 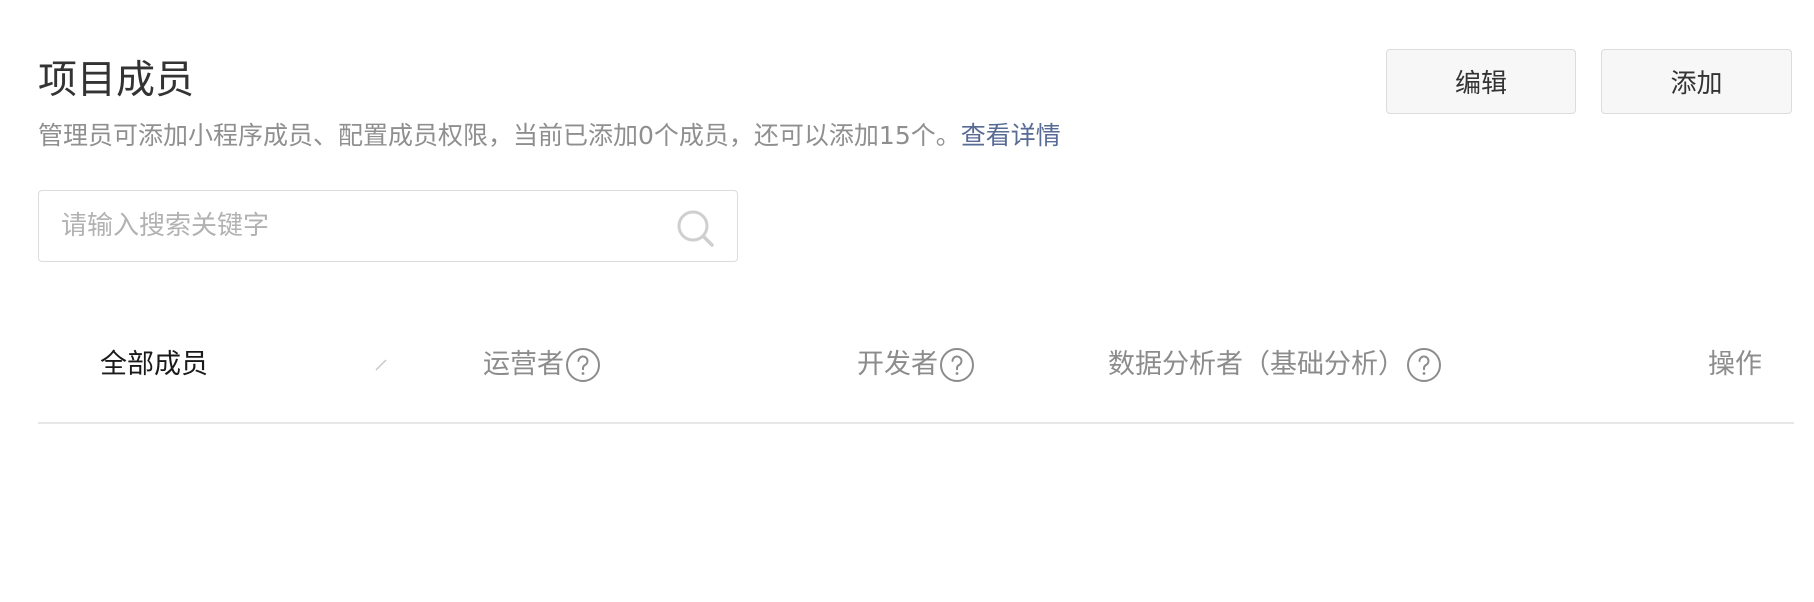 I want to click on search-input, so click(x=361, y=226).